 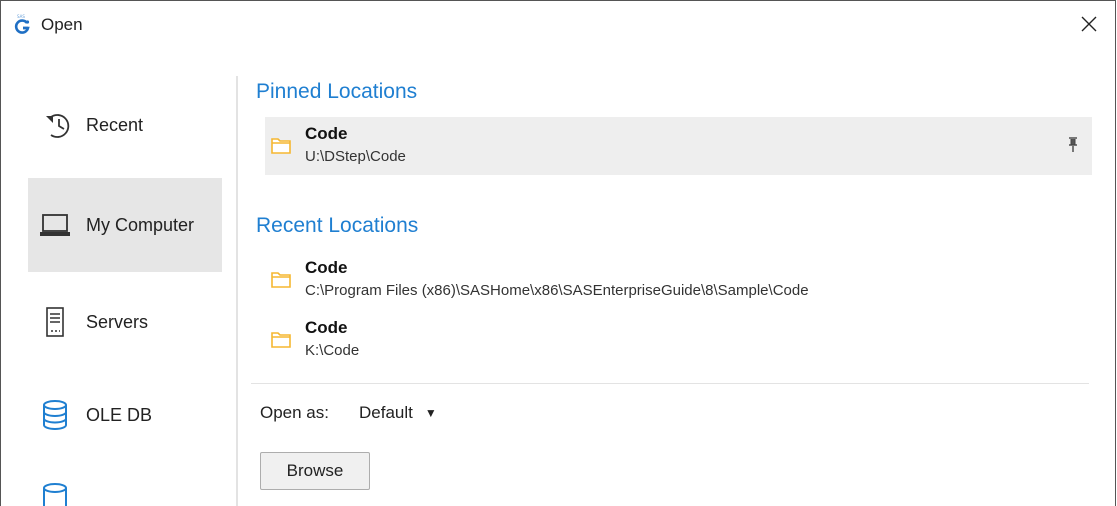 I want to click on open-as-dropdown: Default ▼, so click(x=398, y=413).